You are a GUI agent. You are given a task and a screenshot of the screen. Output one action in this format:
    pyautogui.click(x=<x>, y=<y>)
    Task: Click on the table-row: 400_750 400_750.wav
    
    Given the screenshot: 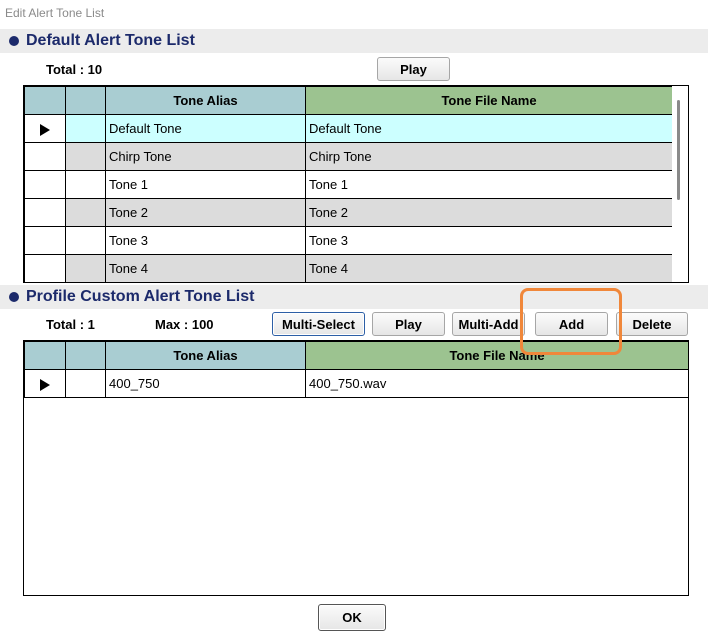 What is the action you would take?
    pyautogui.click(x=356, y=383)
    